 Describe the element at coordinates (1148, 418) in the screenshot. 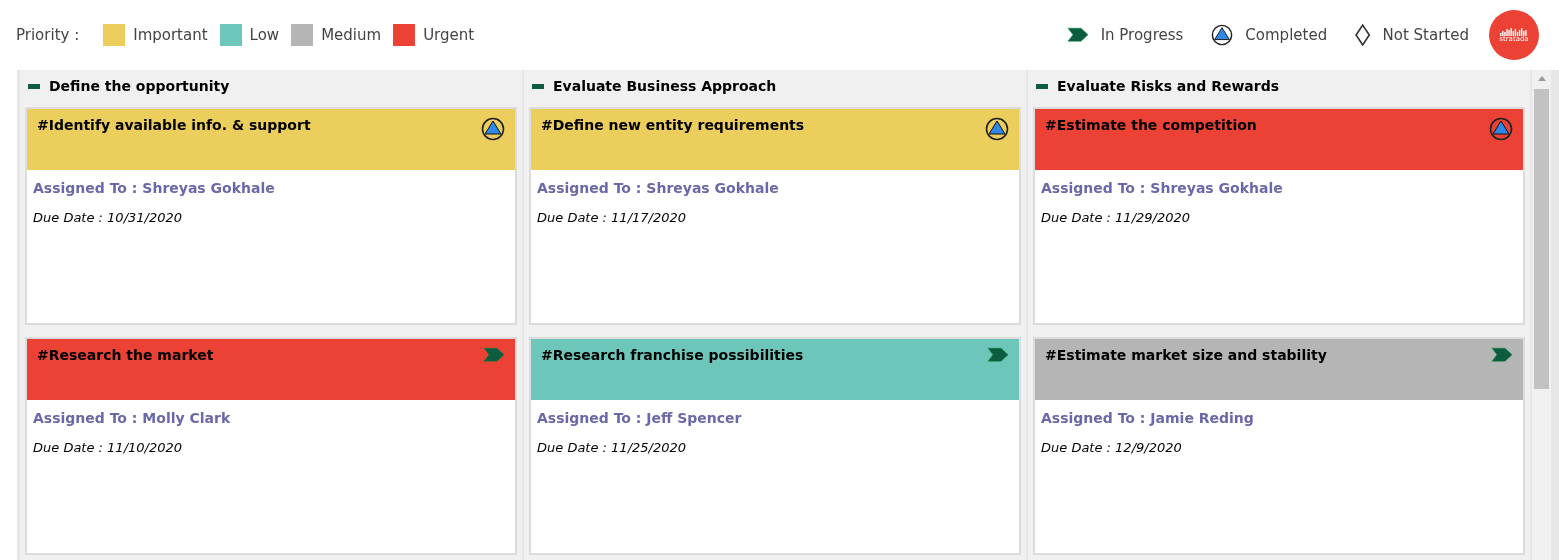

I see `assignee-text: Assigned To : Jamie Reding` at that location.